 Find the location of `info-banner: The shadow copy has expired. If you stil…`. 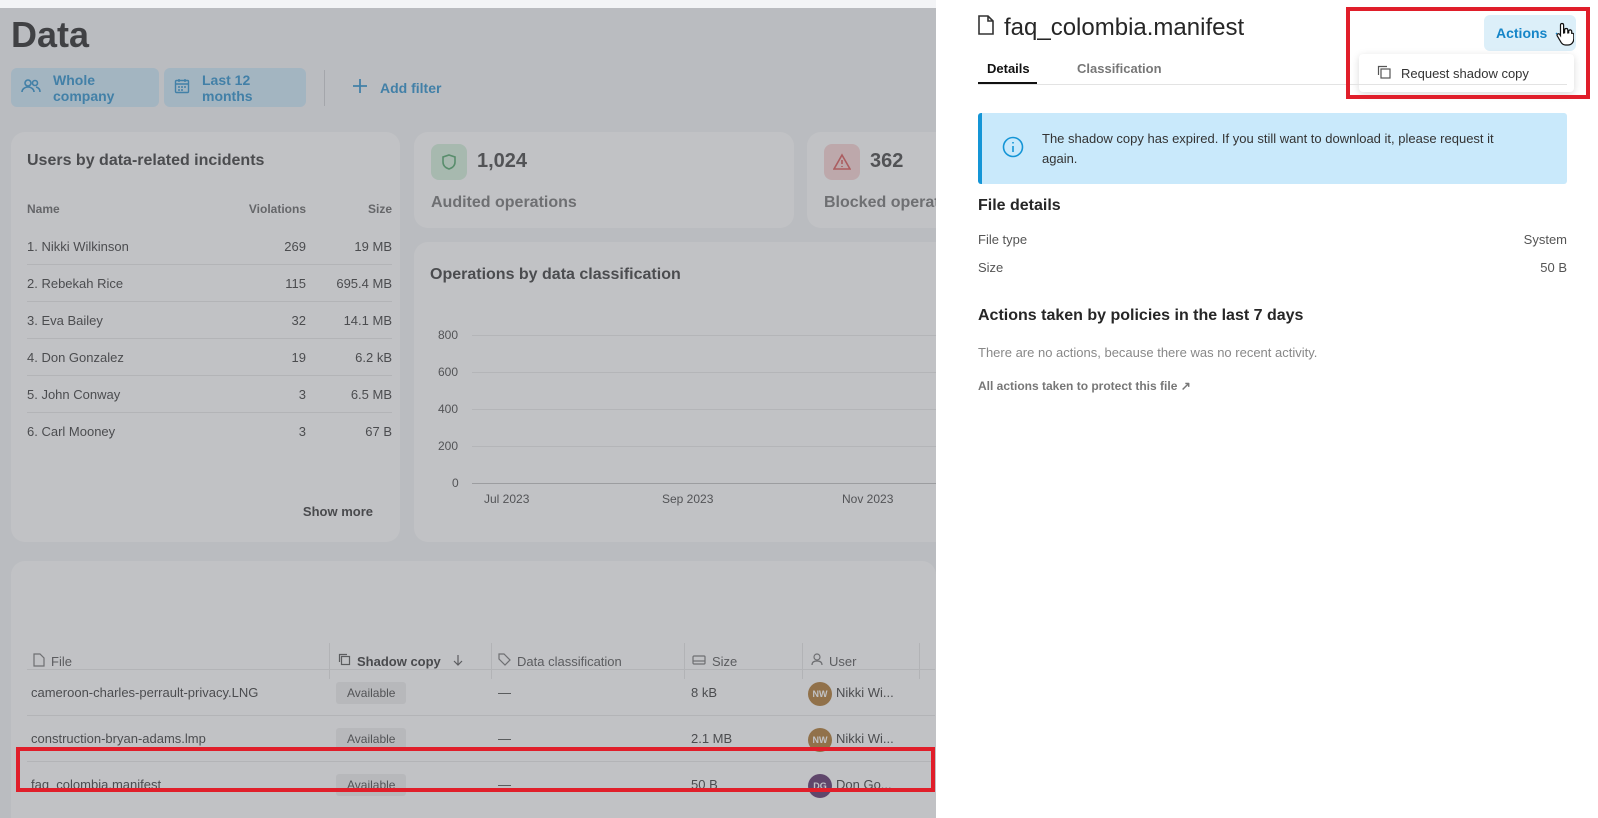

info-banner: The shadow copy has expired. If you stil… is located at coordinates (1272, 148).